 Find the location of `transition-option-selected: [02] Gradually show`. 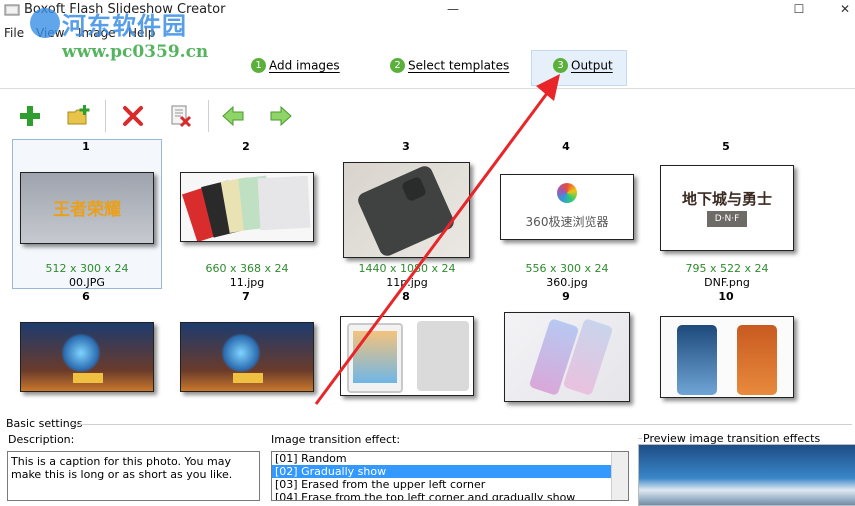

transition-option-selected: [02] Gradually show is located at coordinates (450, 471).